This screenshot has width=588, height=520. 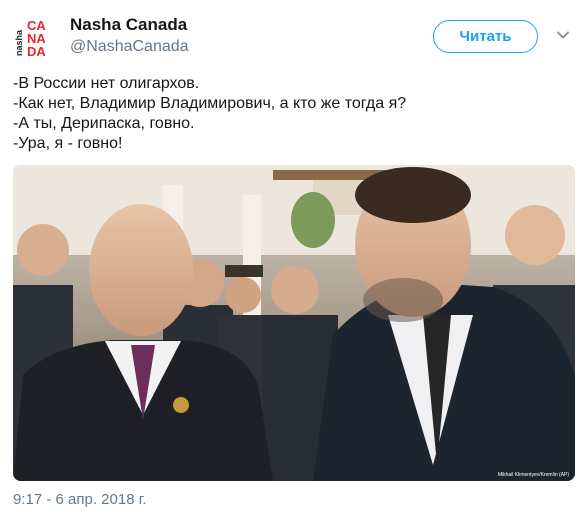 What do you see at coordinates (533, 475) in the screenshot?
I see `photo-credit: Mikhail Klimentyev/Kremlin (AP)` at bounding box center [533, 475].